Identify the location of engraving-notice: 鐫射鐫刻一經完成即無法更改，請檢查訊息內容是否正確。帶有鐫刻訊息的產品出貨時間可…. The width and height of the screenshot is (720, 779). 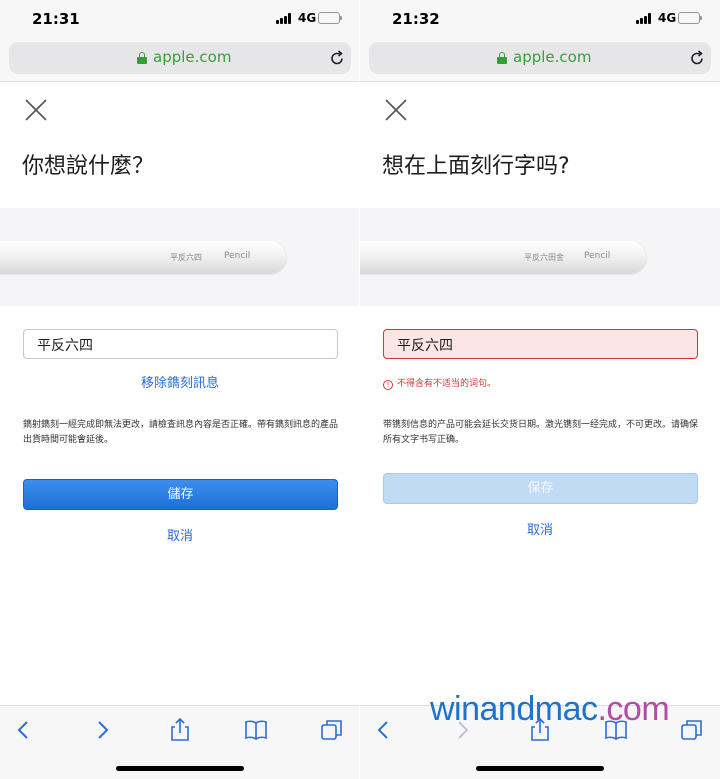
(181, 432).